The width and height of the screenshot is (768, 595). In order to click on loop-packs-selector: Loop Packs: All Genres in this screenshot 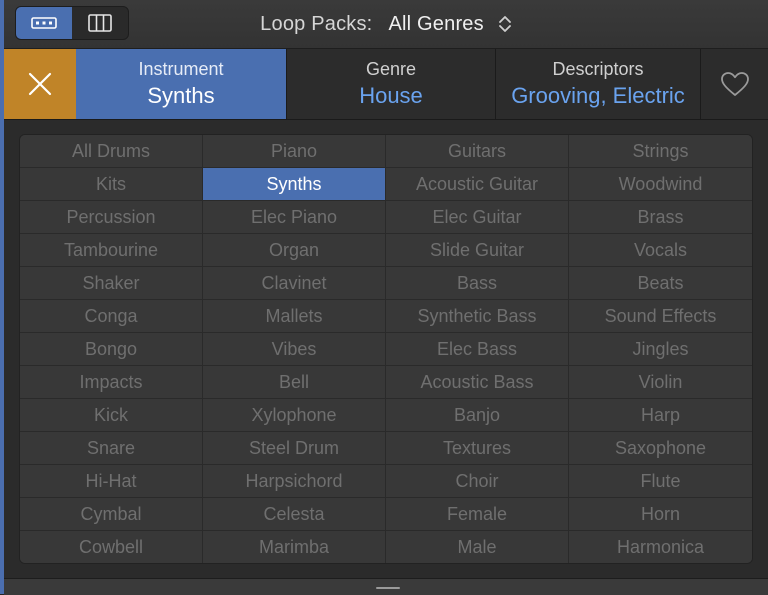, I will do `click(386, 24)`.